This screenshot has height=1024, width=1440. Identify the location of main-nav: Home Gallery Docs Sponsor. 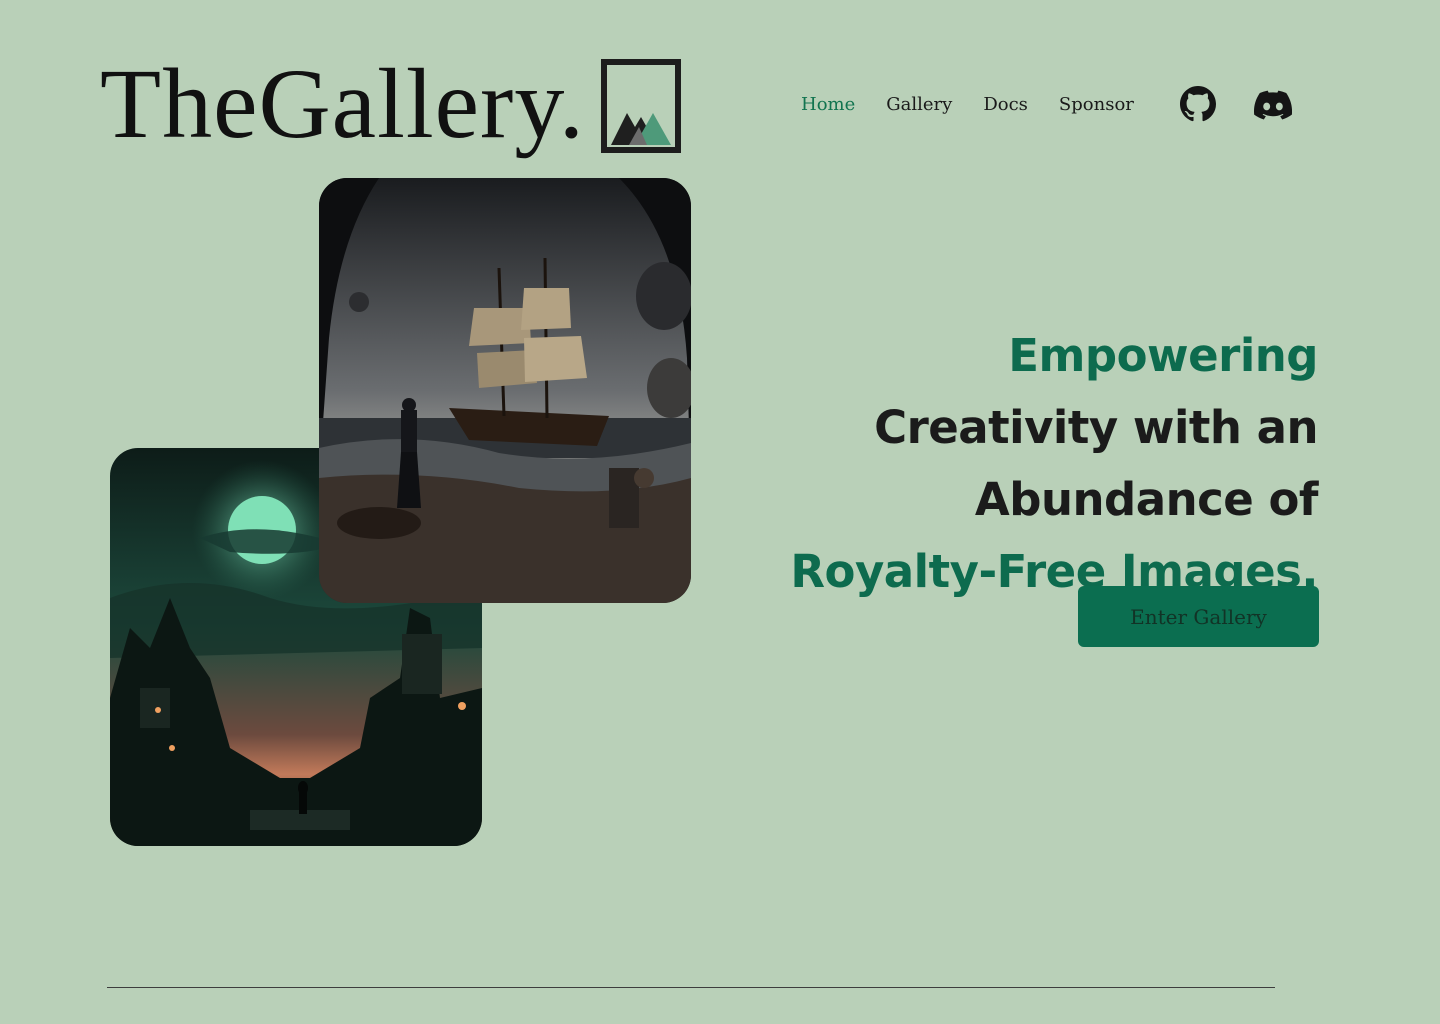
(983, 104).